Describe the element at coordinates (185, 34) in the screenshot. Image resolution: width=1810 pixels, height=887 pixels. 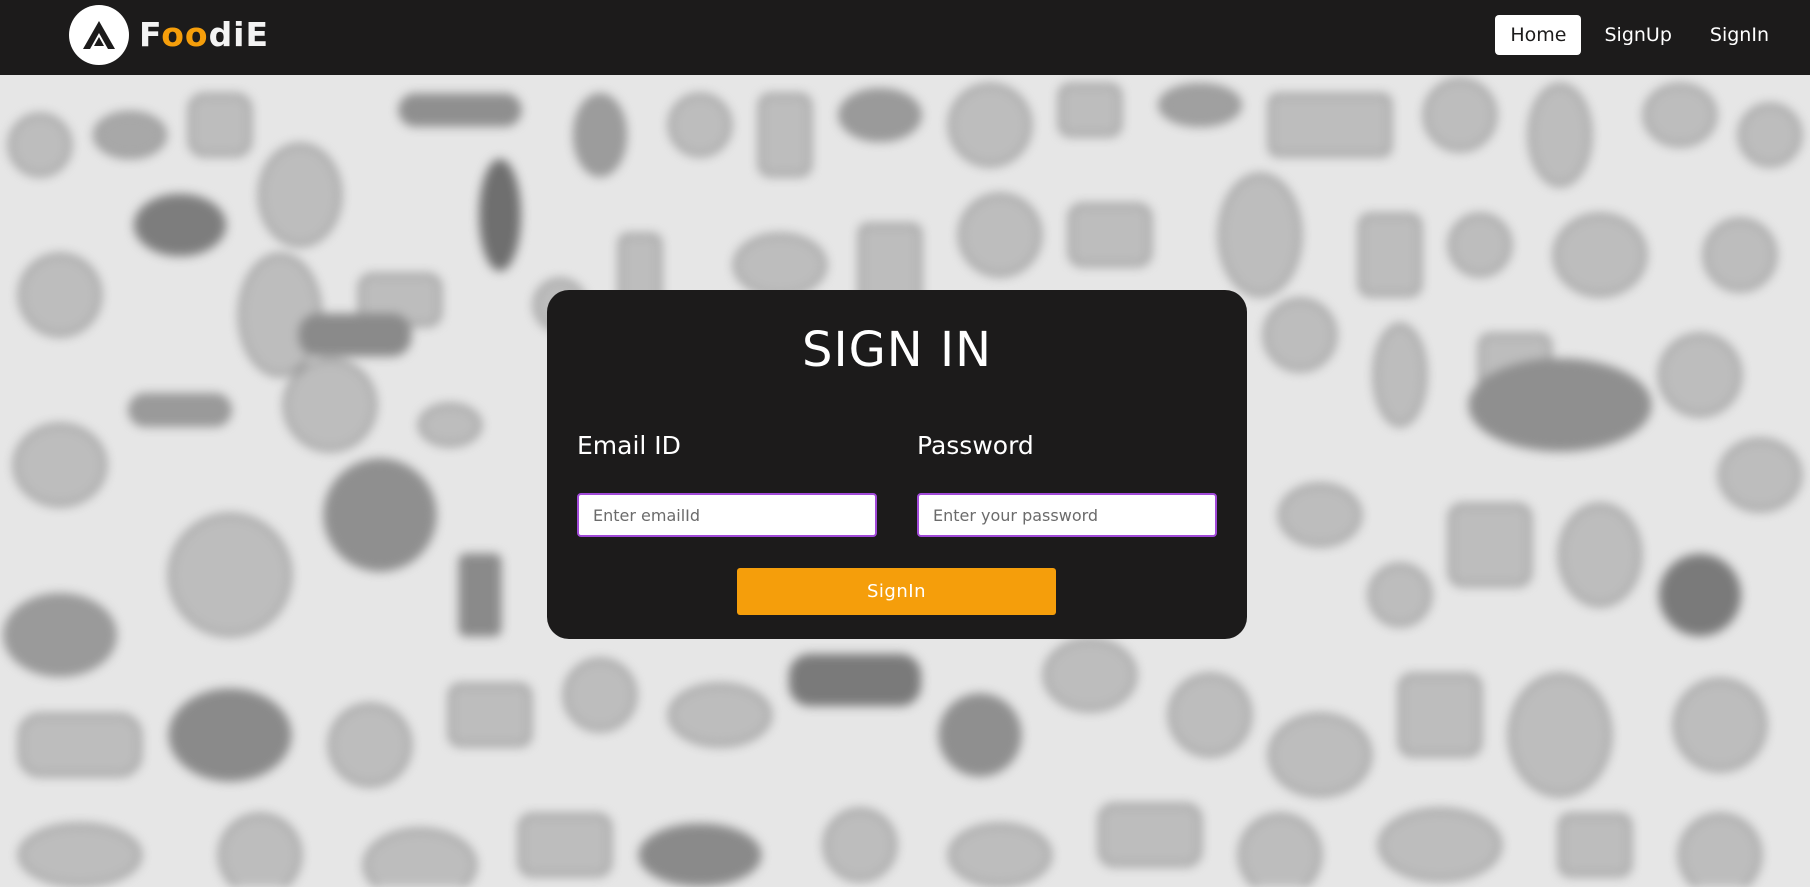
I see `brand-letters-oo: oo` at that location.